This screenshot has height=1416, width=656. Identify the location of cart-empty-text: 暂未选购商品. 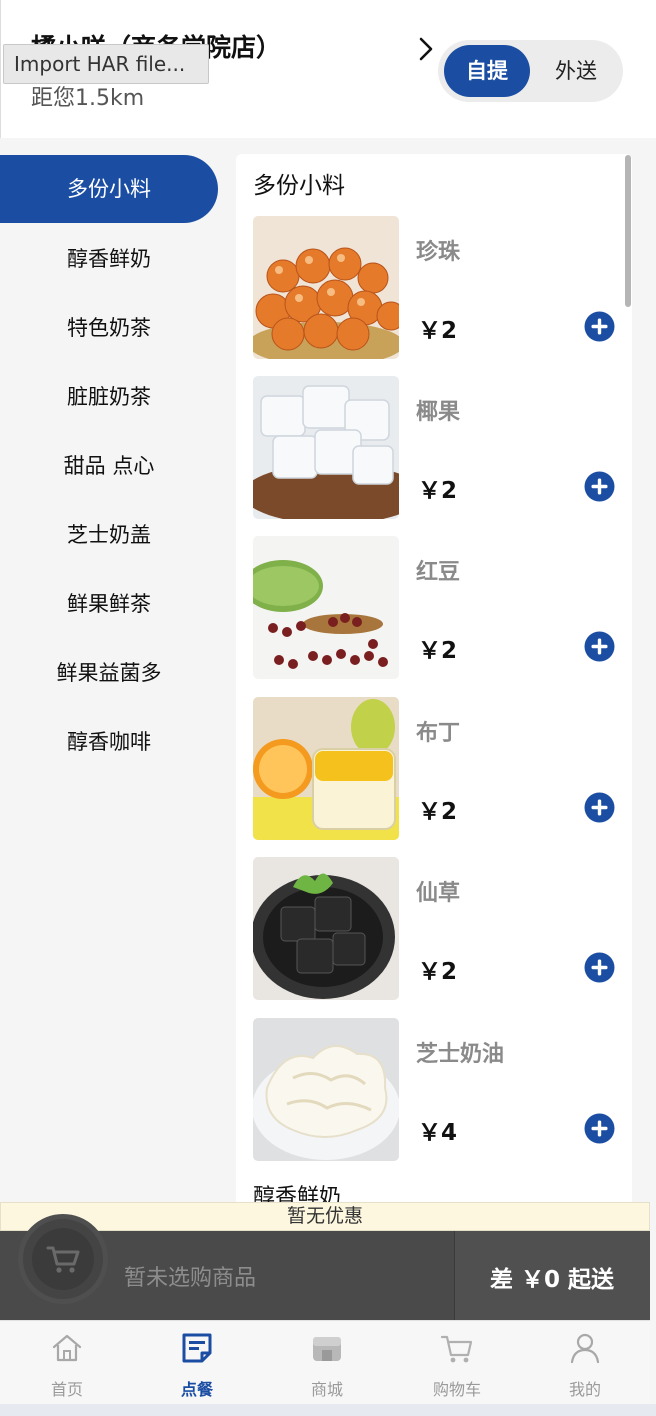
(190, 1278).